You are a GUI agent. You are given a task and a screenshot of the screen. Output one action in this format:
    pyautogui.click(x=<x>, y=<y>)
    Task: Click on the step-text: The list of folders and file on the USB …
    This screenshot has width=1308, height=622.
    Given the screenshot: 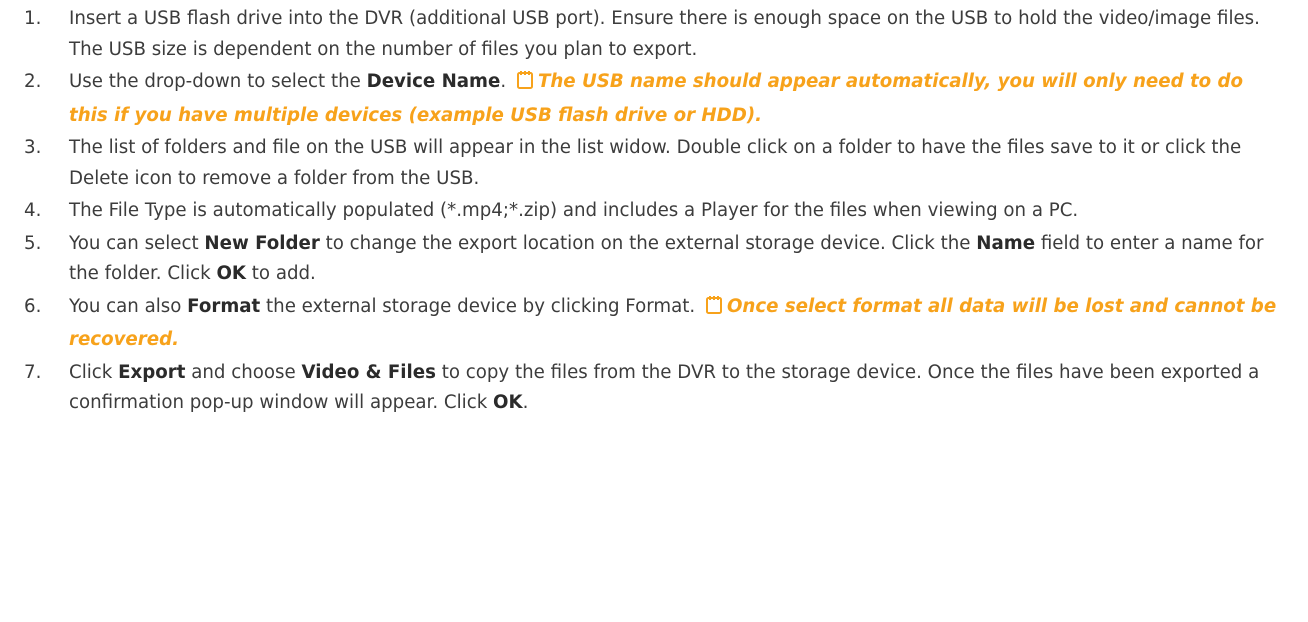 What is the action you would take?
    pyautogui.click(x=655, y=163)
    